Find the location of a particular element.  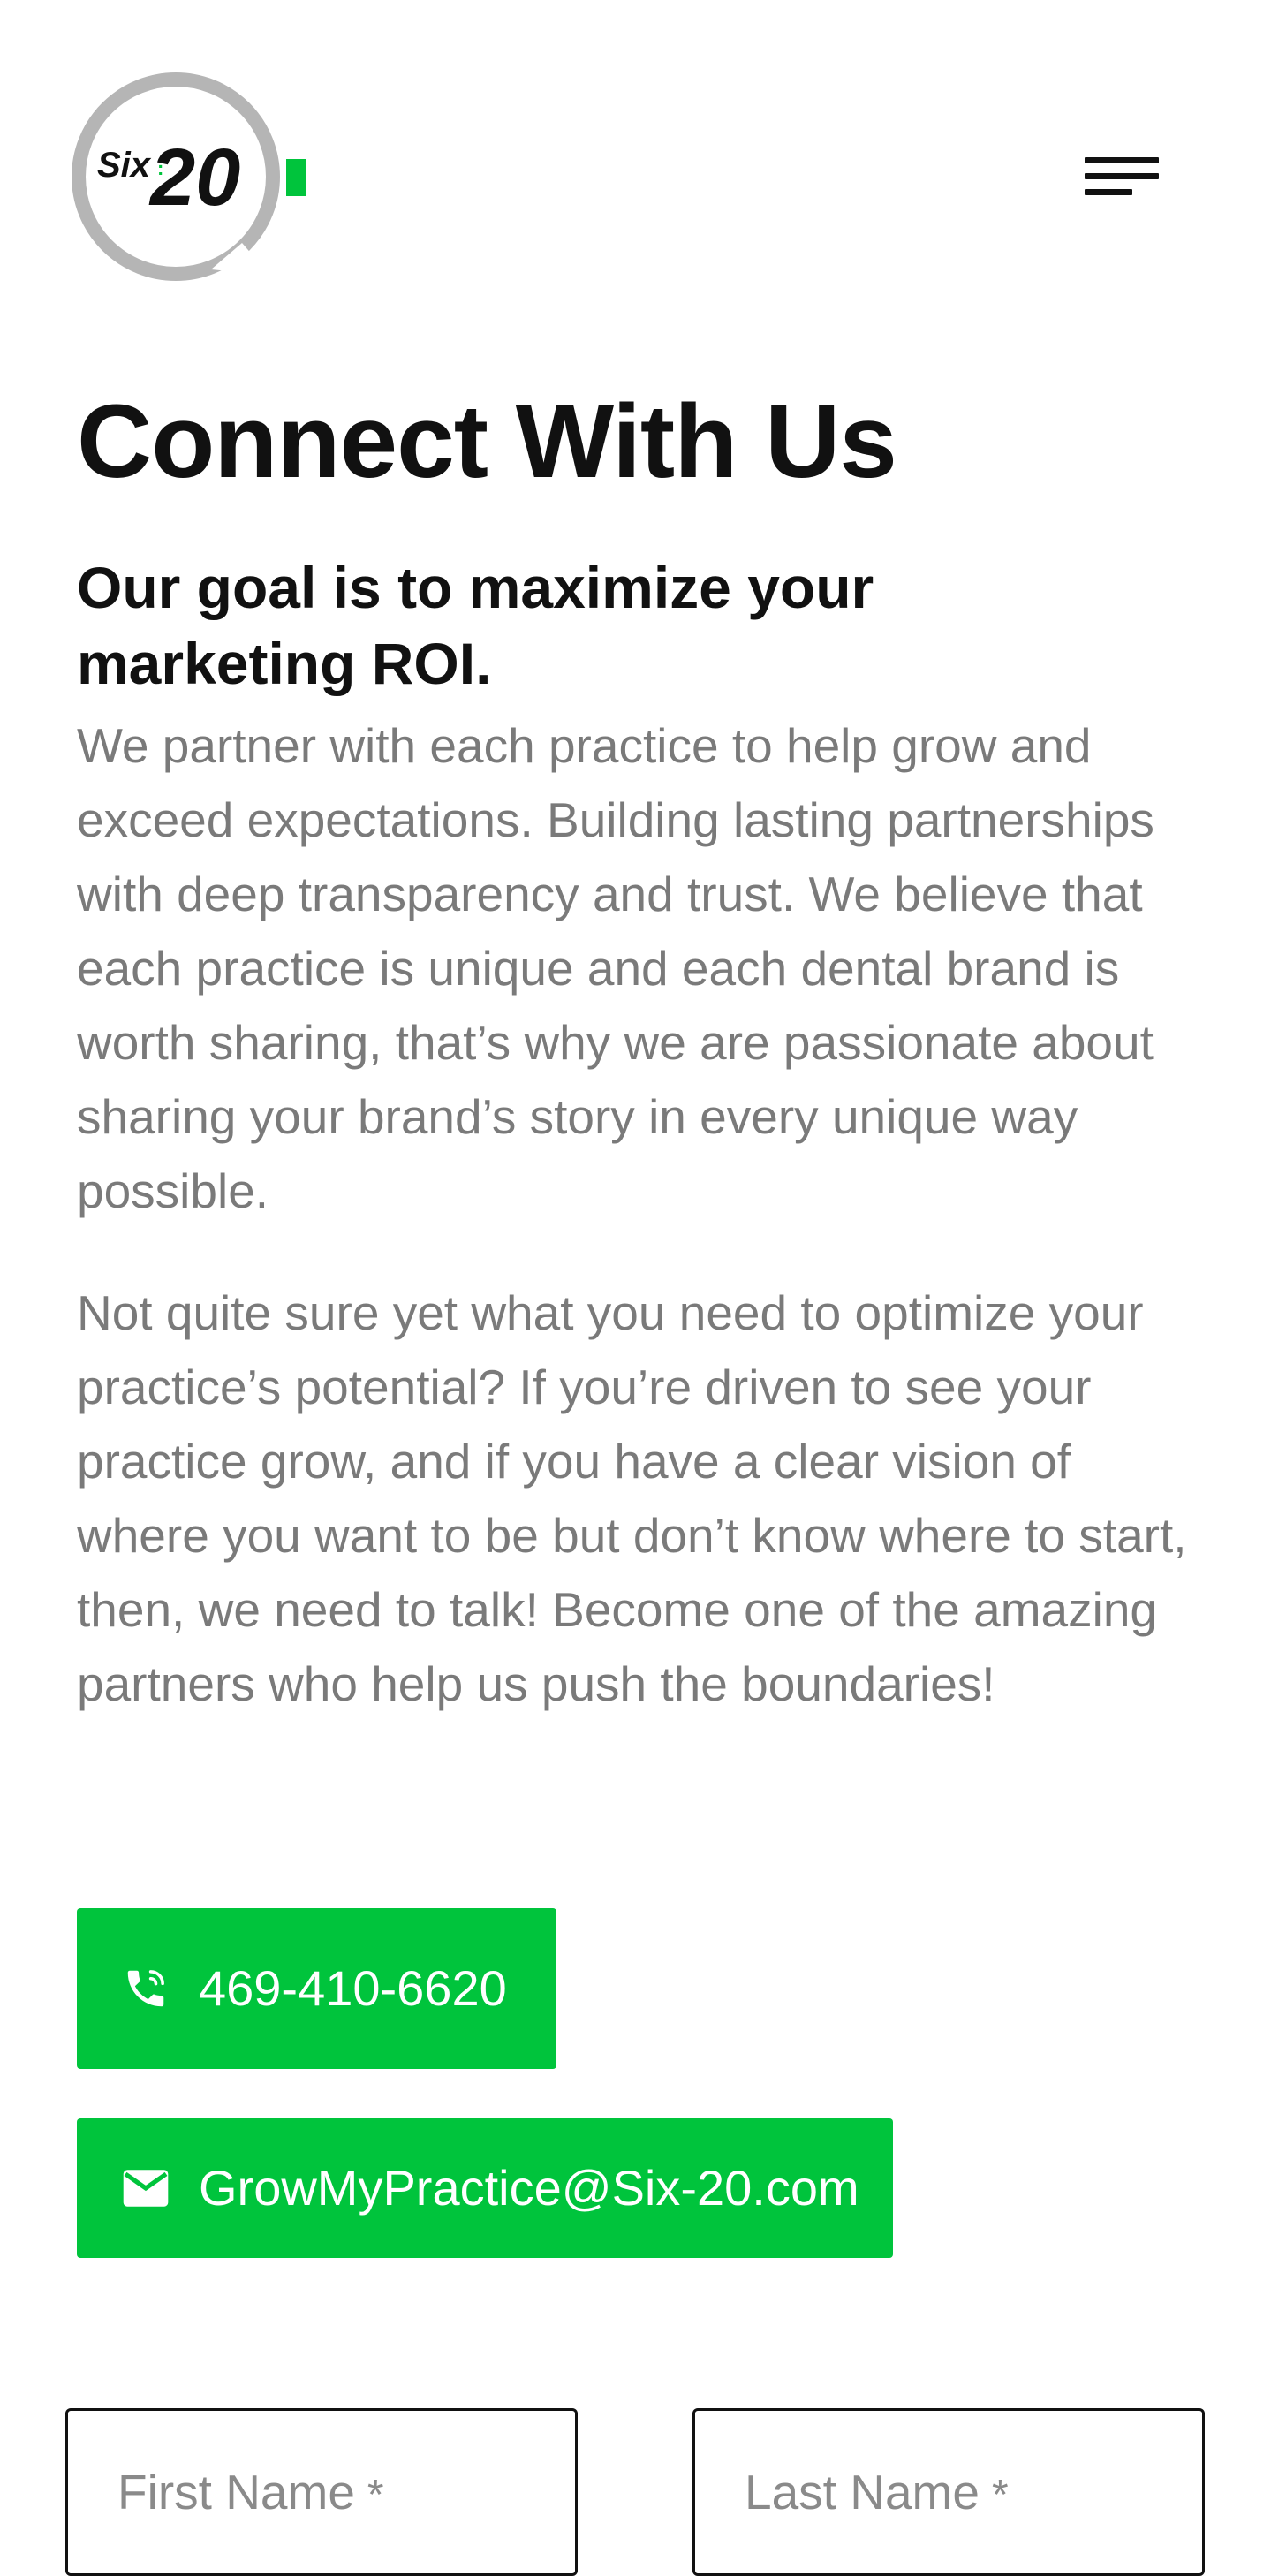

first-name-label: First Name * is located at coordinates (250, 2492).